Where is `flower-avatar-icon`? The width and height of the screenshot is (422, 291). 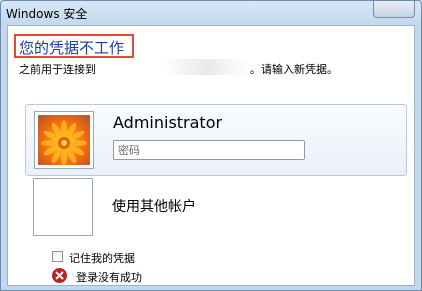
flower-avatar-icon is located at coordinates (64, 140).